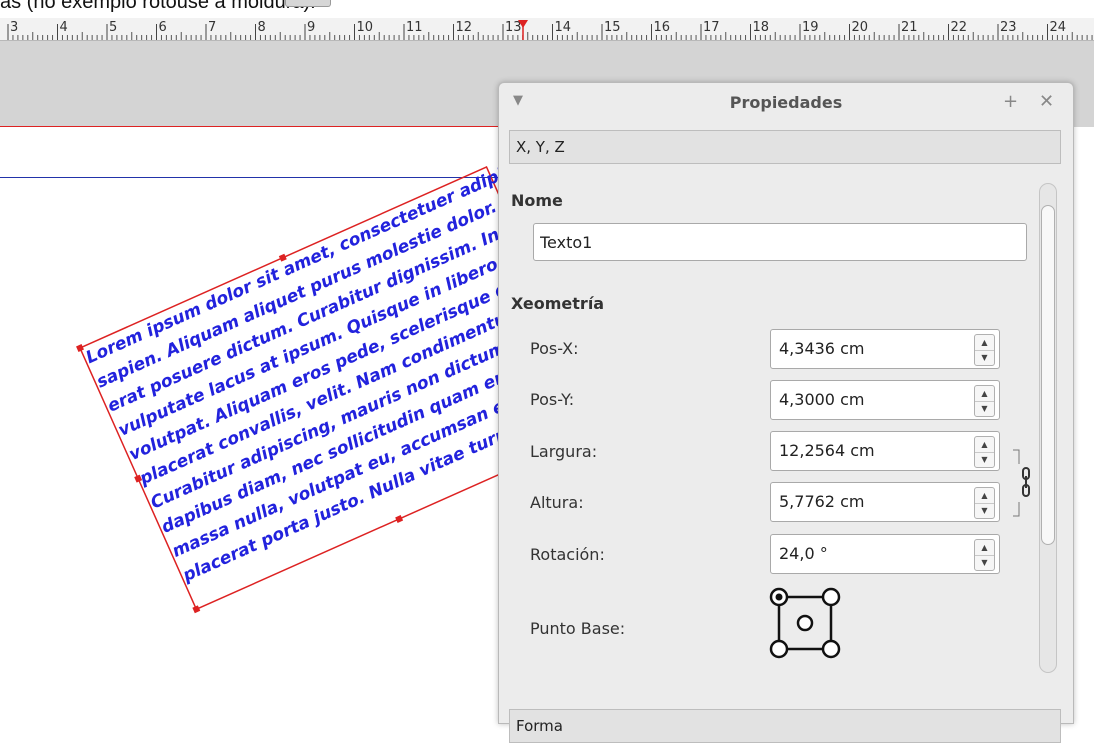 The image size is (1094, 743). What do you see at coordinates (564, 451) in the screenshot?
I see `width-label: Largura:` at bounding box center [564, 451].